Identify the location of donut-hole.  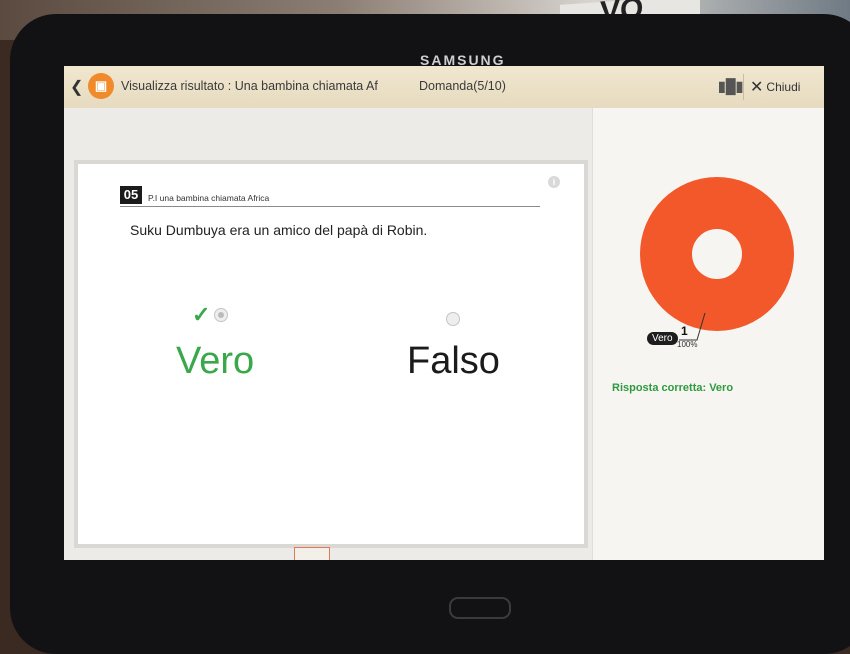
(717, 254).